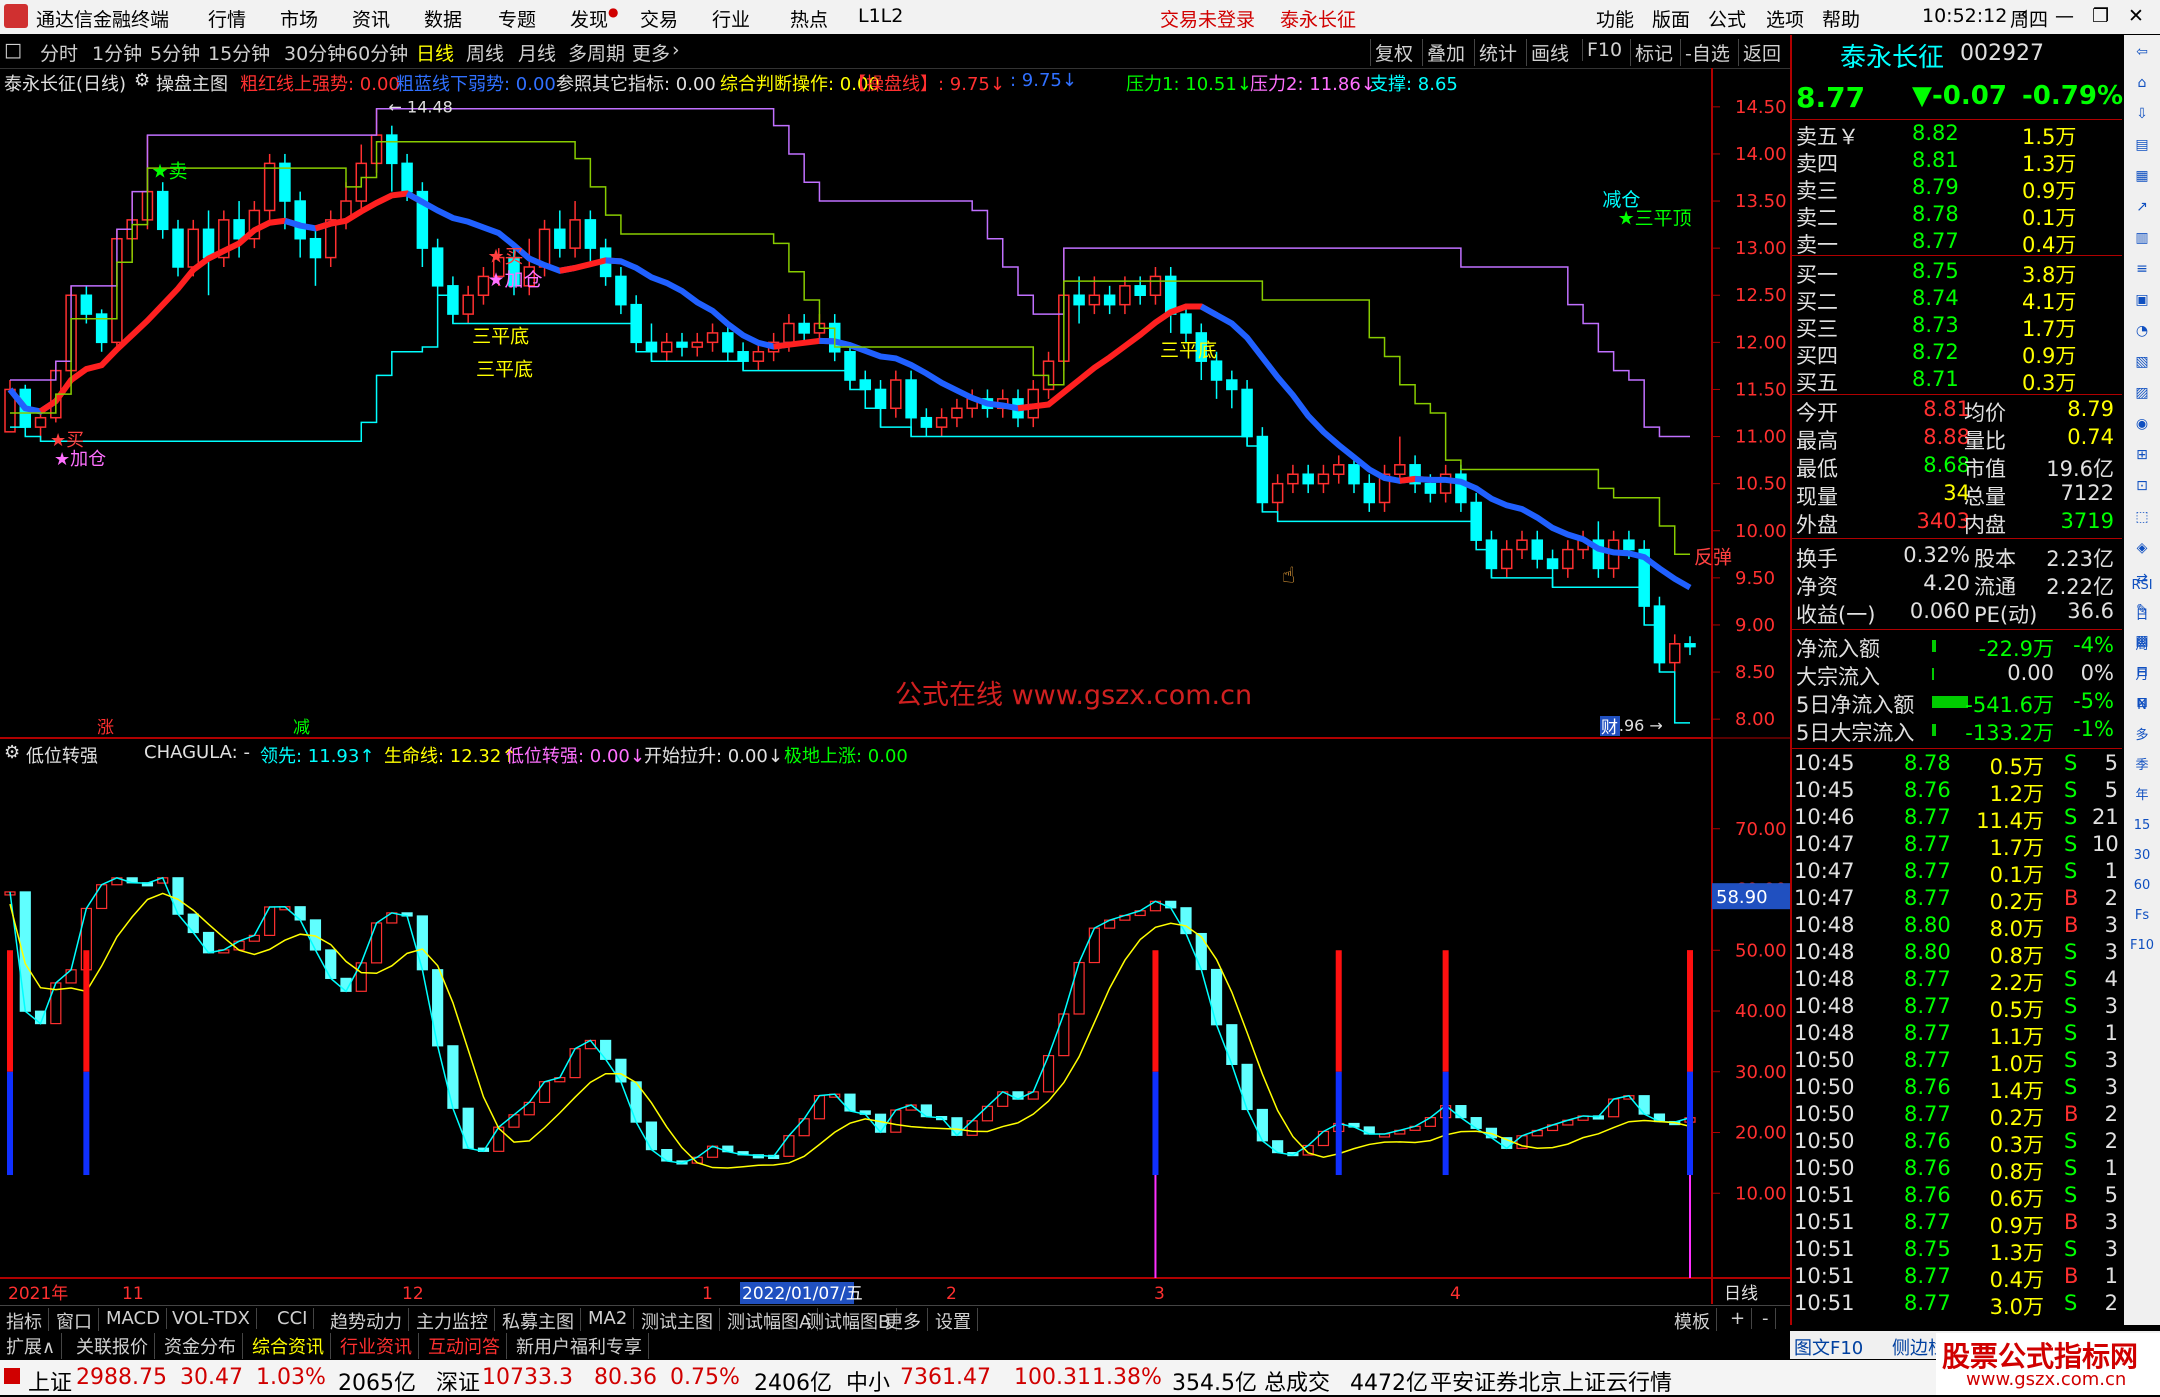  I want to click on bid-level-price: 8.74, so click(1935, 298).